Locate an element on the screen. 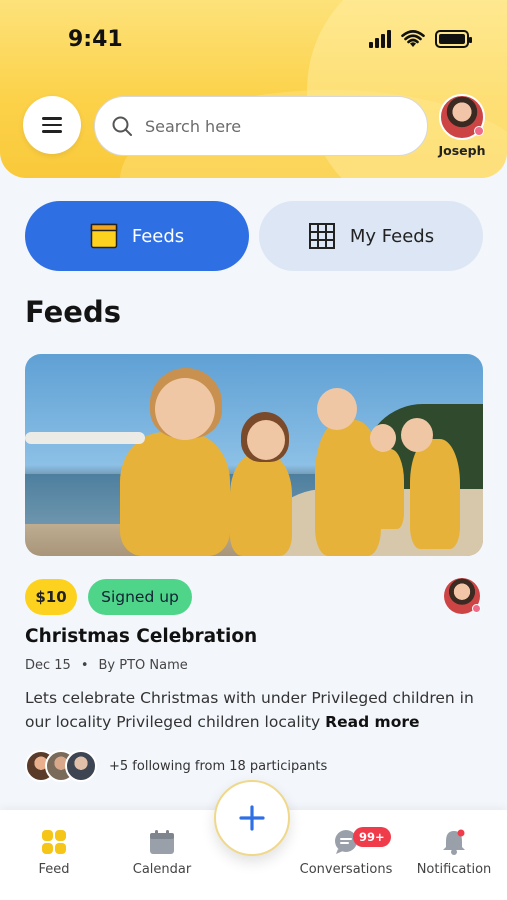 Image resolution: width=507 pixels, height=900 pixels. avatar is located at coordinates (462, 117).